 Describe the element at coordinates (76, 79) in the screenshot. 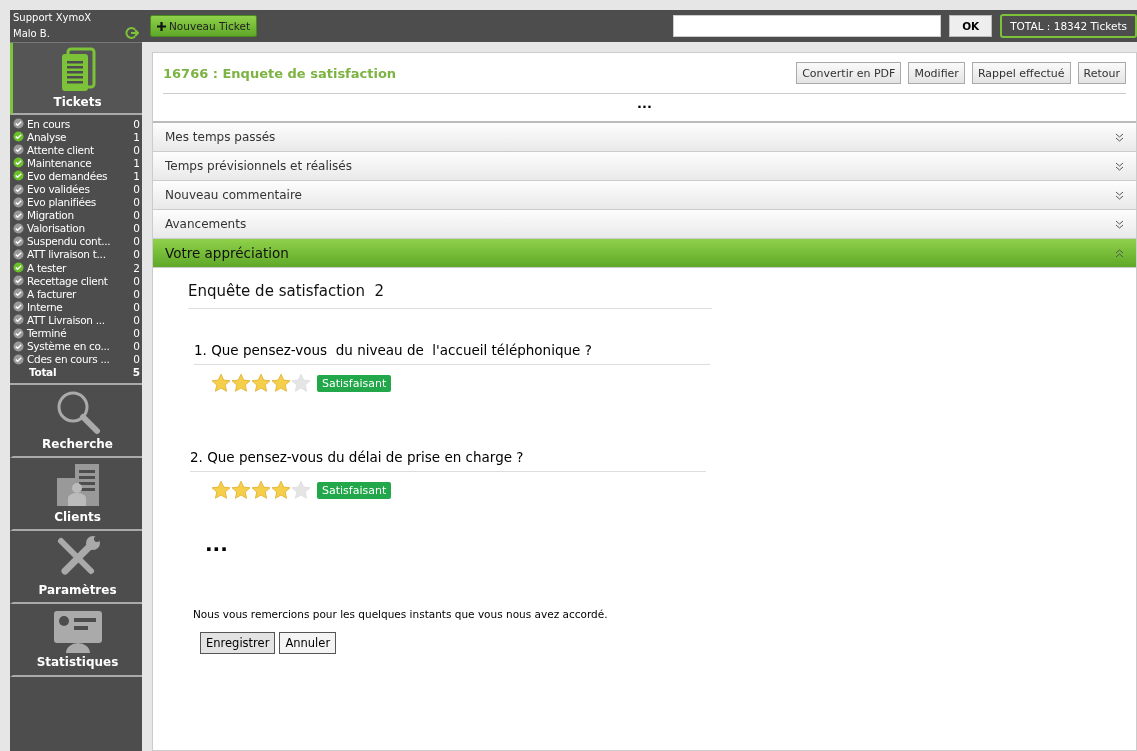

I see `nav-item: Tickets` at that location.